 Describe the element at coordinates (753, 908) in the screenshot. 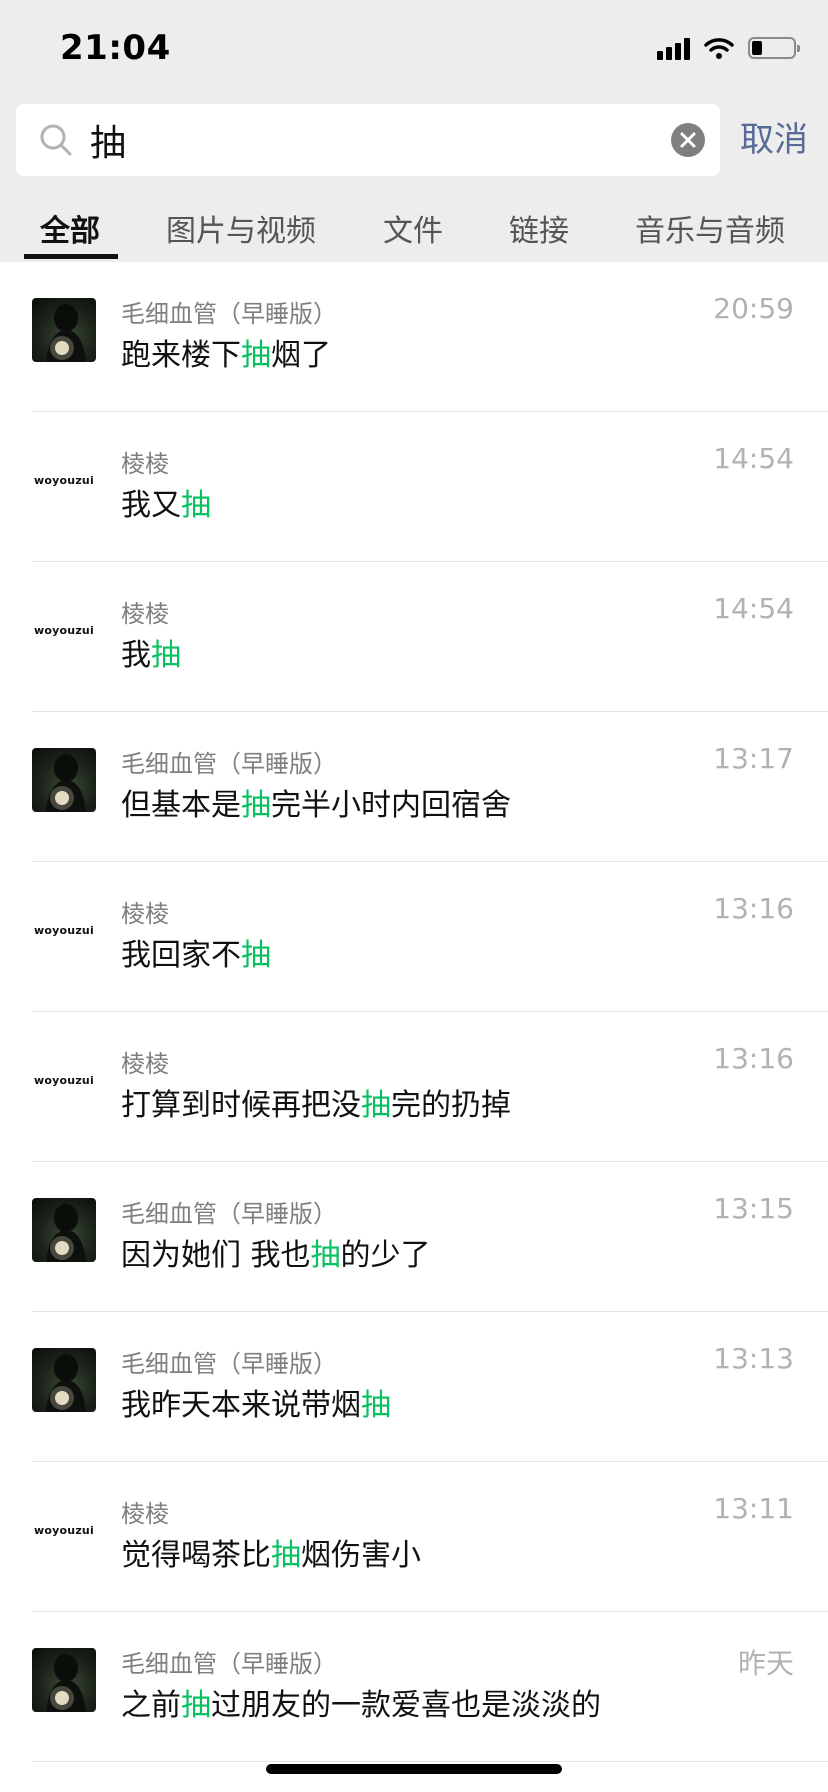

I see `message-time: 13:16` at that location.